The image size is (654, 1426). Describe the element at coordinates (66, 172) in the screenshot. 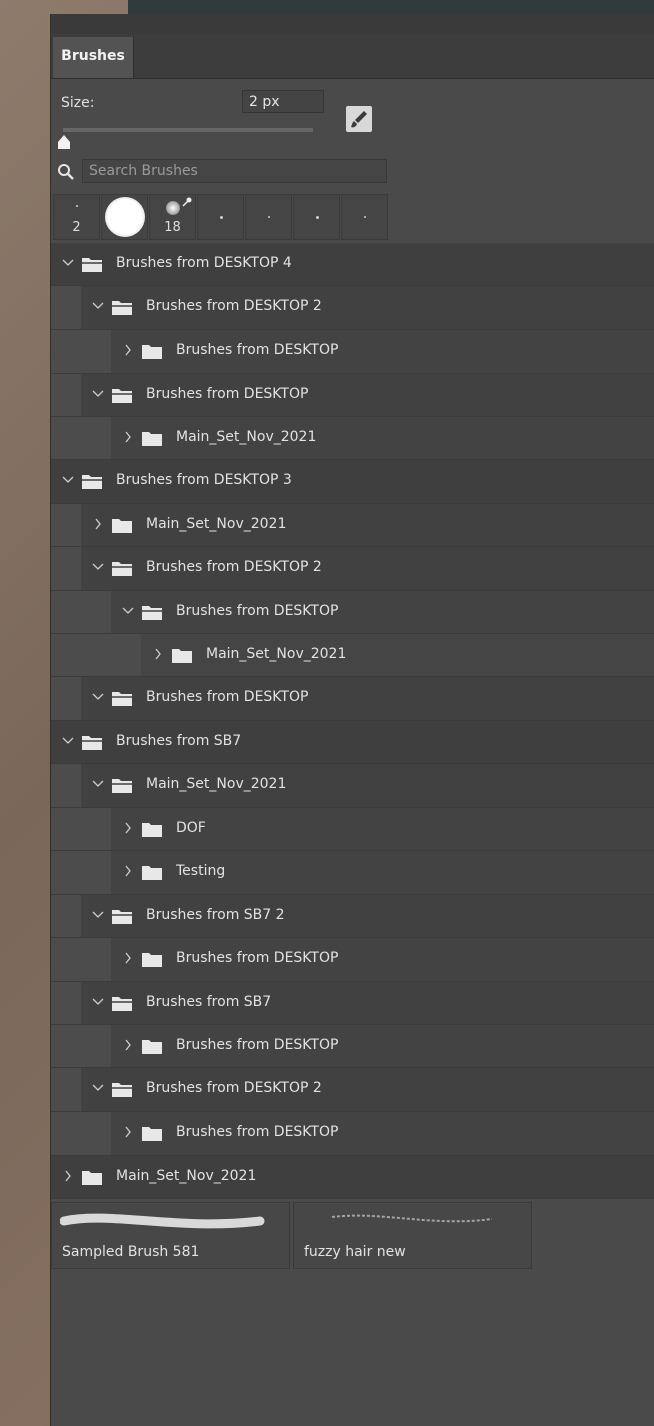

I see `search-icon` at that location.